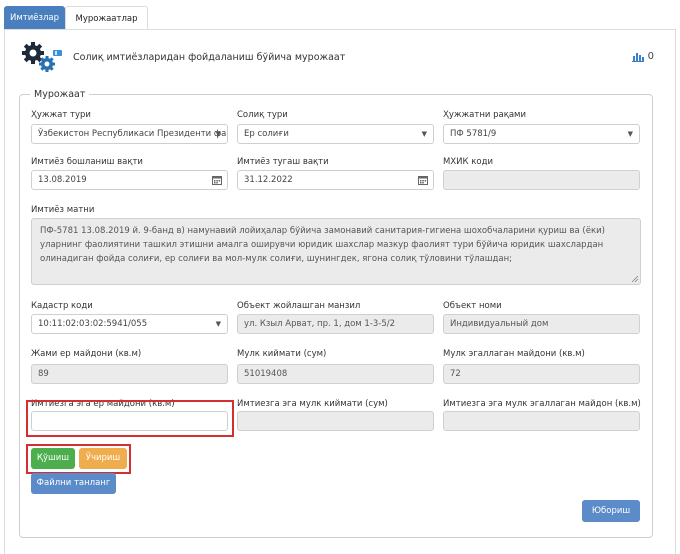  Describe the element at coordinates (106, 18) in the screenshot. I see `tab-requests: Мурожаатлар` at that location.